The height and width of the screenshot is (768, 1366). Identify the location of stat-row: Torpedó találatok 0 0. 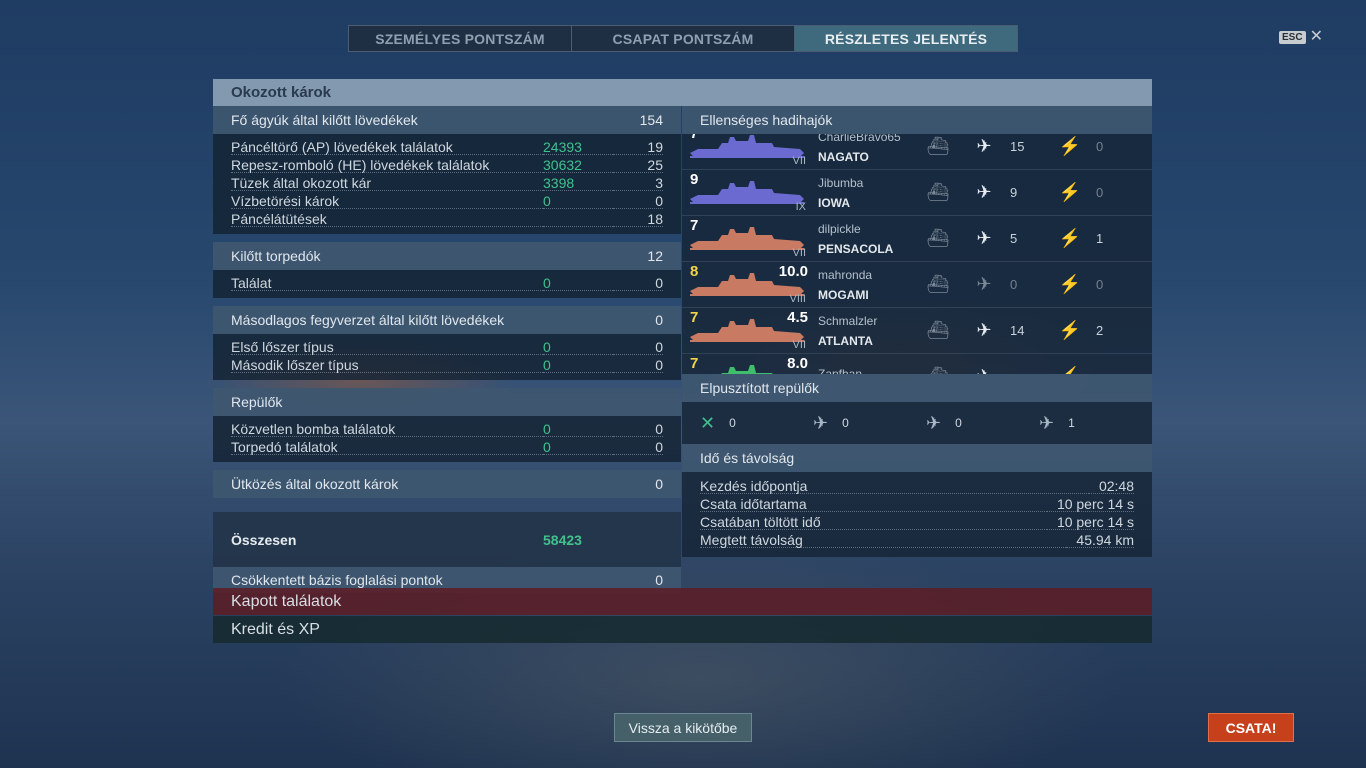
(447, 447).